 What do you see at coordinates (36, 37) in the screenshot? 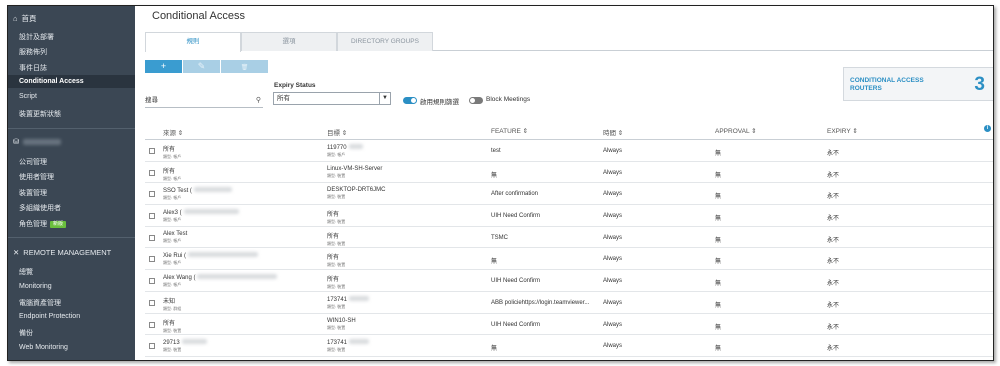
I see `sidebar-item-design-deploy: 設計及部署` at bounding box center [36, 37].